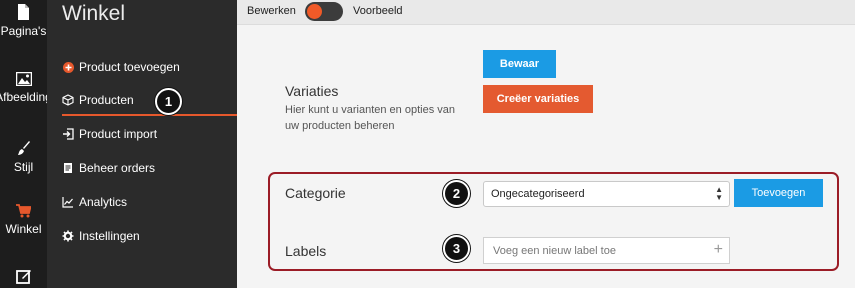 The width and height of the screenshot is (855, 288). I want to click on sidebar-item-products: Producten, so click(98, 100).